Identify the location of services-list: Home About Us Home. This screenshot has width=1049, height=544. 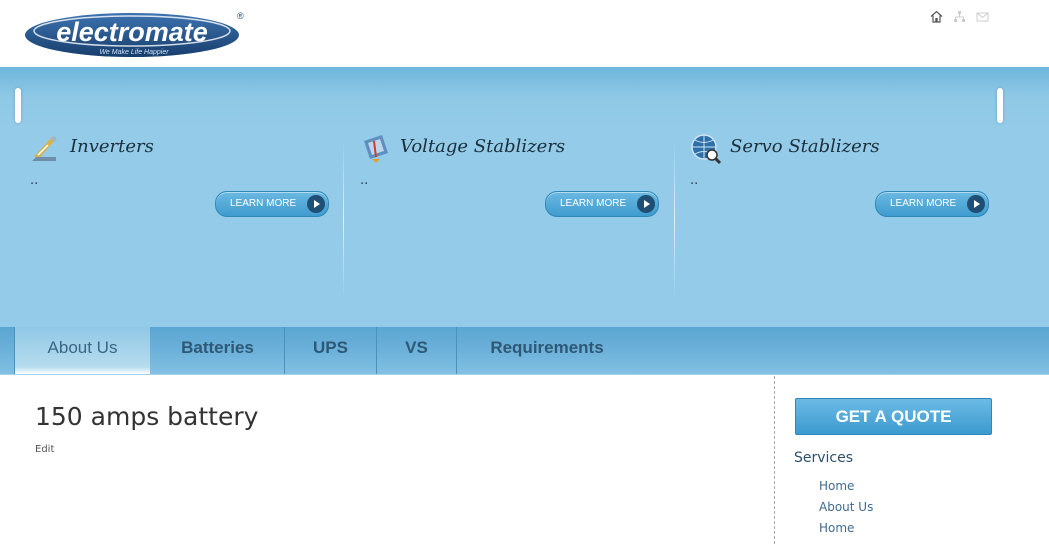
(846, 510).